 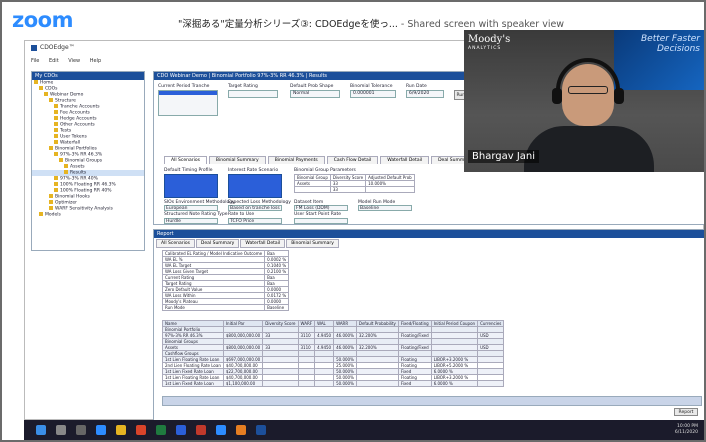 What do you see at coordinates (191, 186) in the screenshot?
I see `default-timing-list` at bounding box center [191, 186].